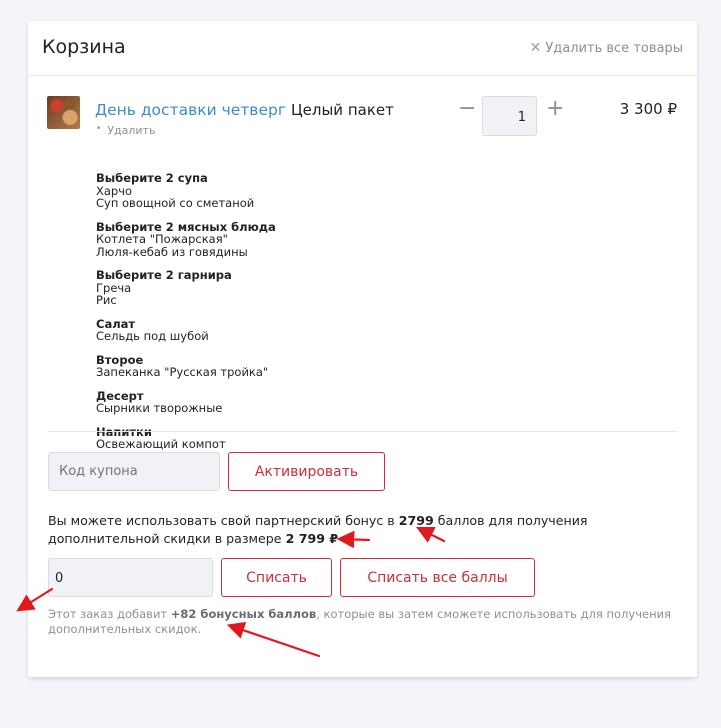 The width and height of the screenshot is (721, 728). Describe the element at coordinates (161, 444) in the screenshot. I see `option-item: Освежающий компот` at that location.